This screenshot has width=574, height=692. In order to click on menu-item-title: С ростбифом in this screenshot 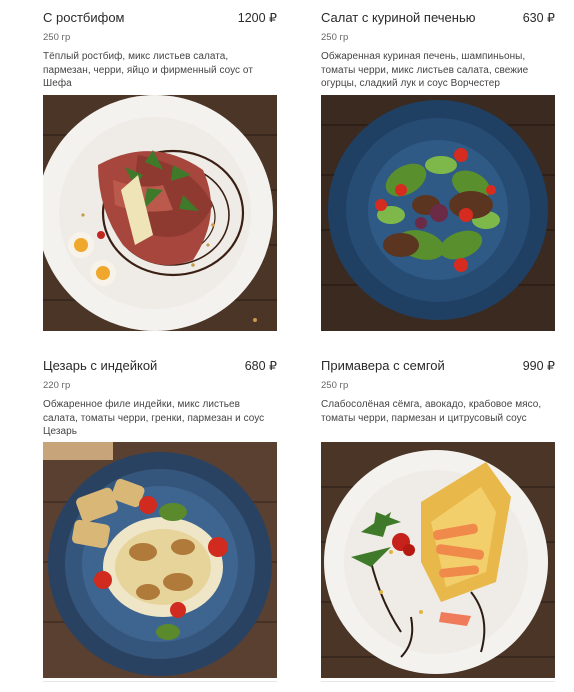, I will do `click(84, 17)`.